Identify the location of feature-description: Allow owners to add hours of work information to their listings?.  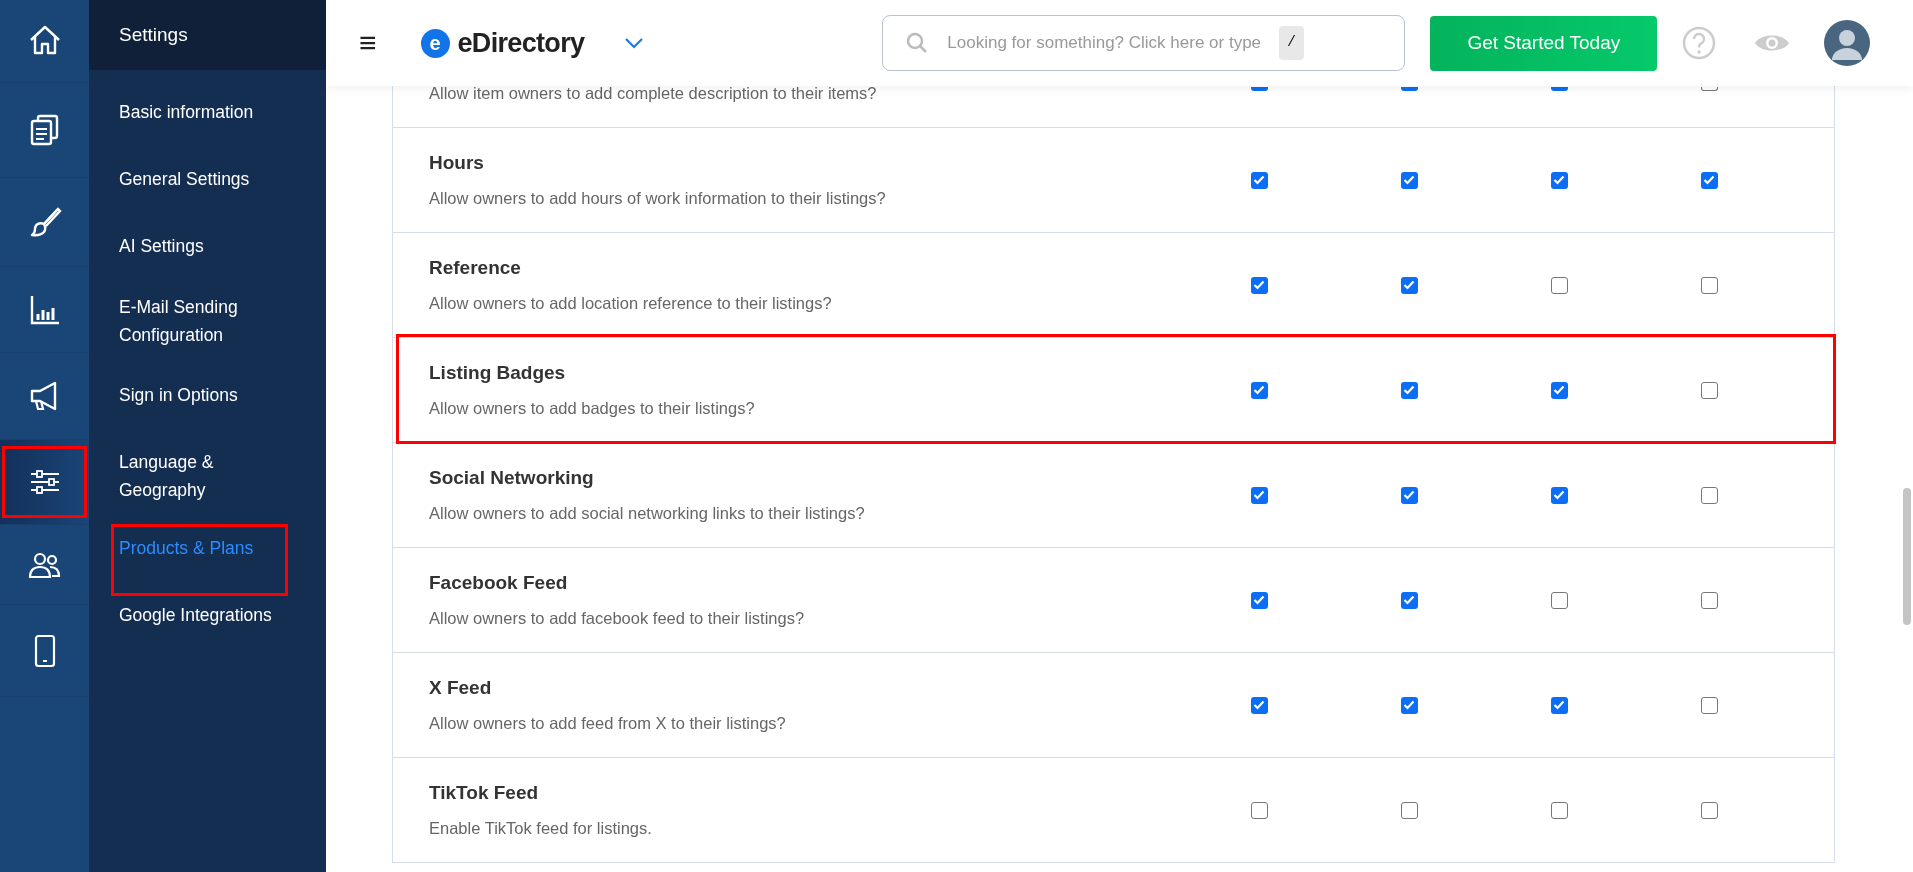
(658, 198).